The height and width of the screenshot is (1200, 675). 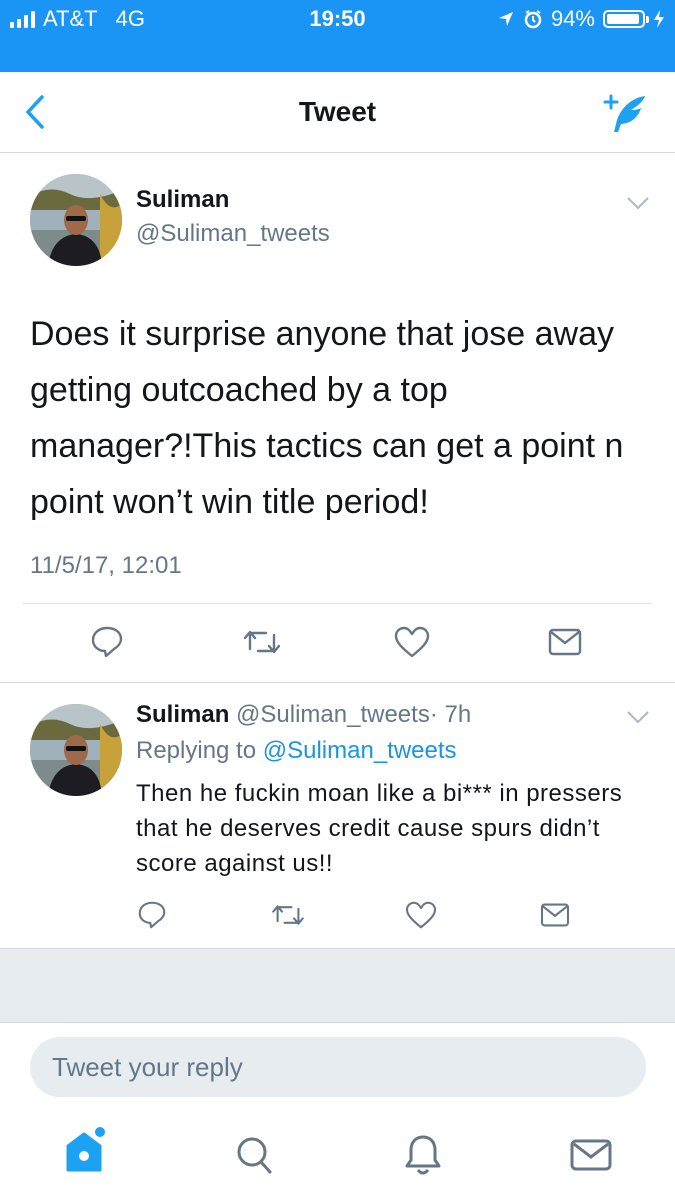 What do you see at coordinates (450, 714) in the screenshot?
I see `tweet-age: · 7h` at bounding box center [450, 714].